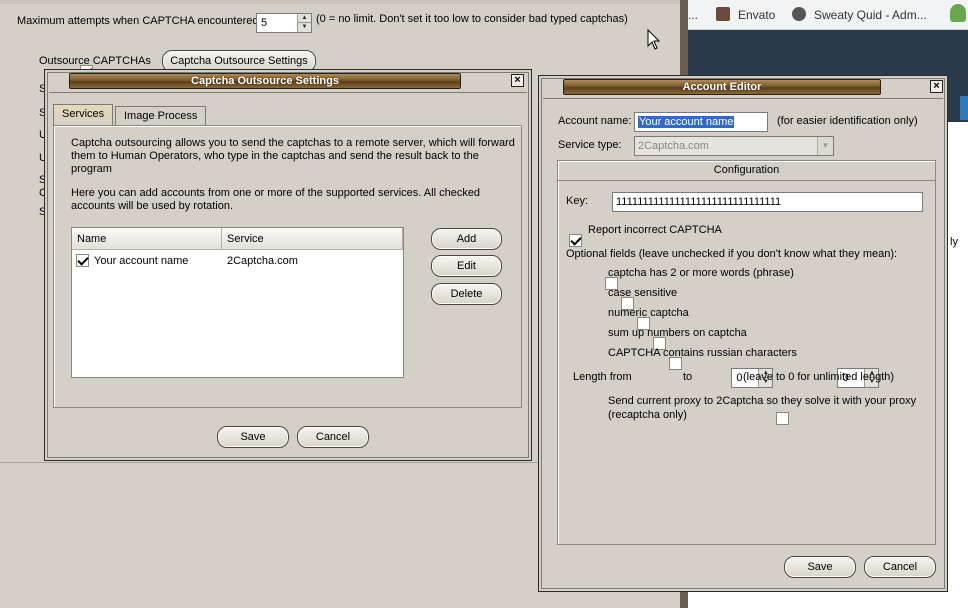 The width and height of the screenshot is (968, 608). I want to click on service-type-value: 2Captcha.com, so click(673, 146).